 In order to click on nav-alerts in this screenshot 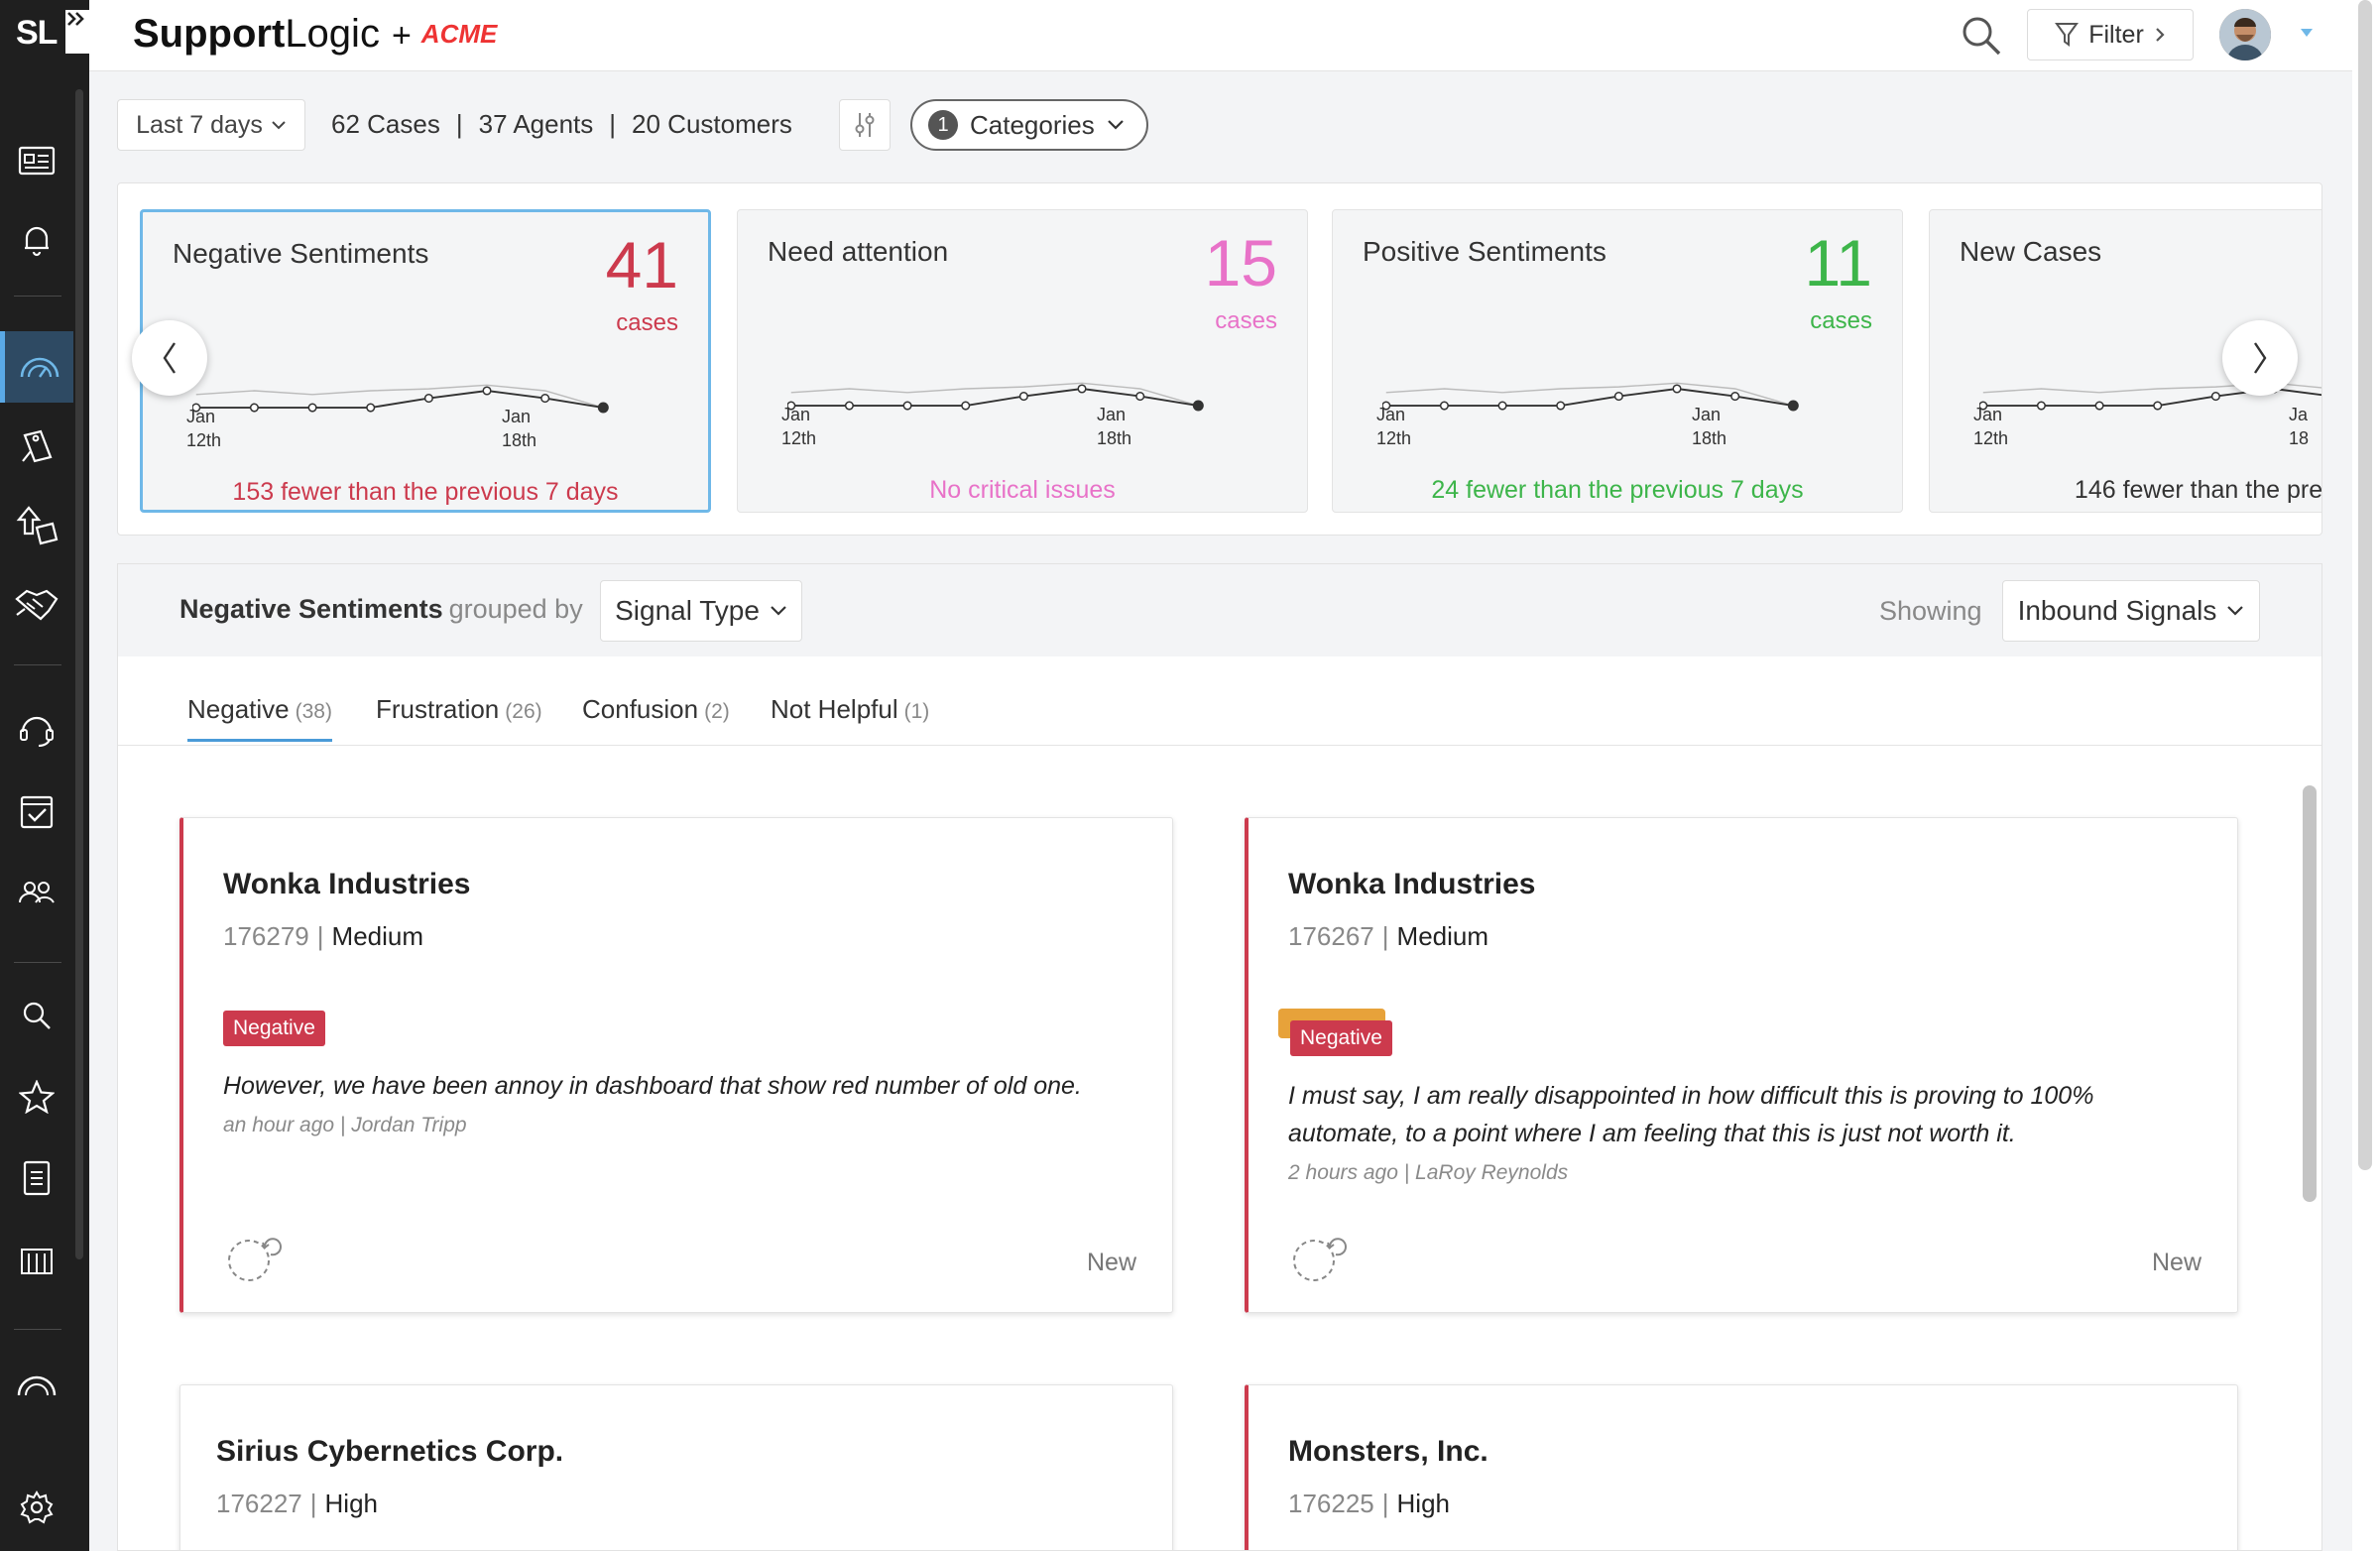, I will do `click(36, 240)`.